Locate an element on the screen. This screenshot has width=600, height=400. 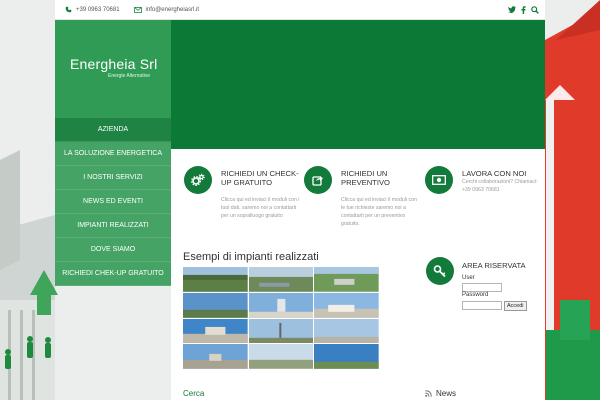
feature-title: RICHIEDI UN CHECK-UP GRATUITO is located at coordinates (260, 178).